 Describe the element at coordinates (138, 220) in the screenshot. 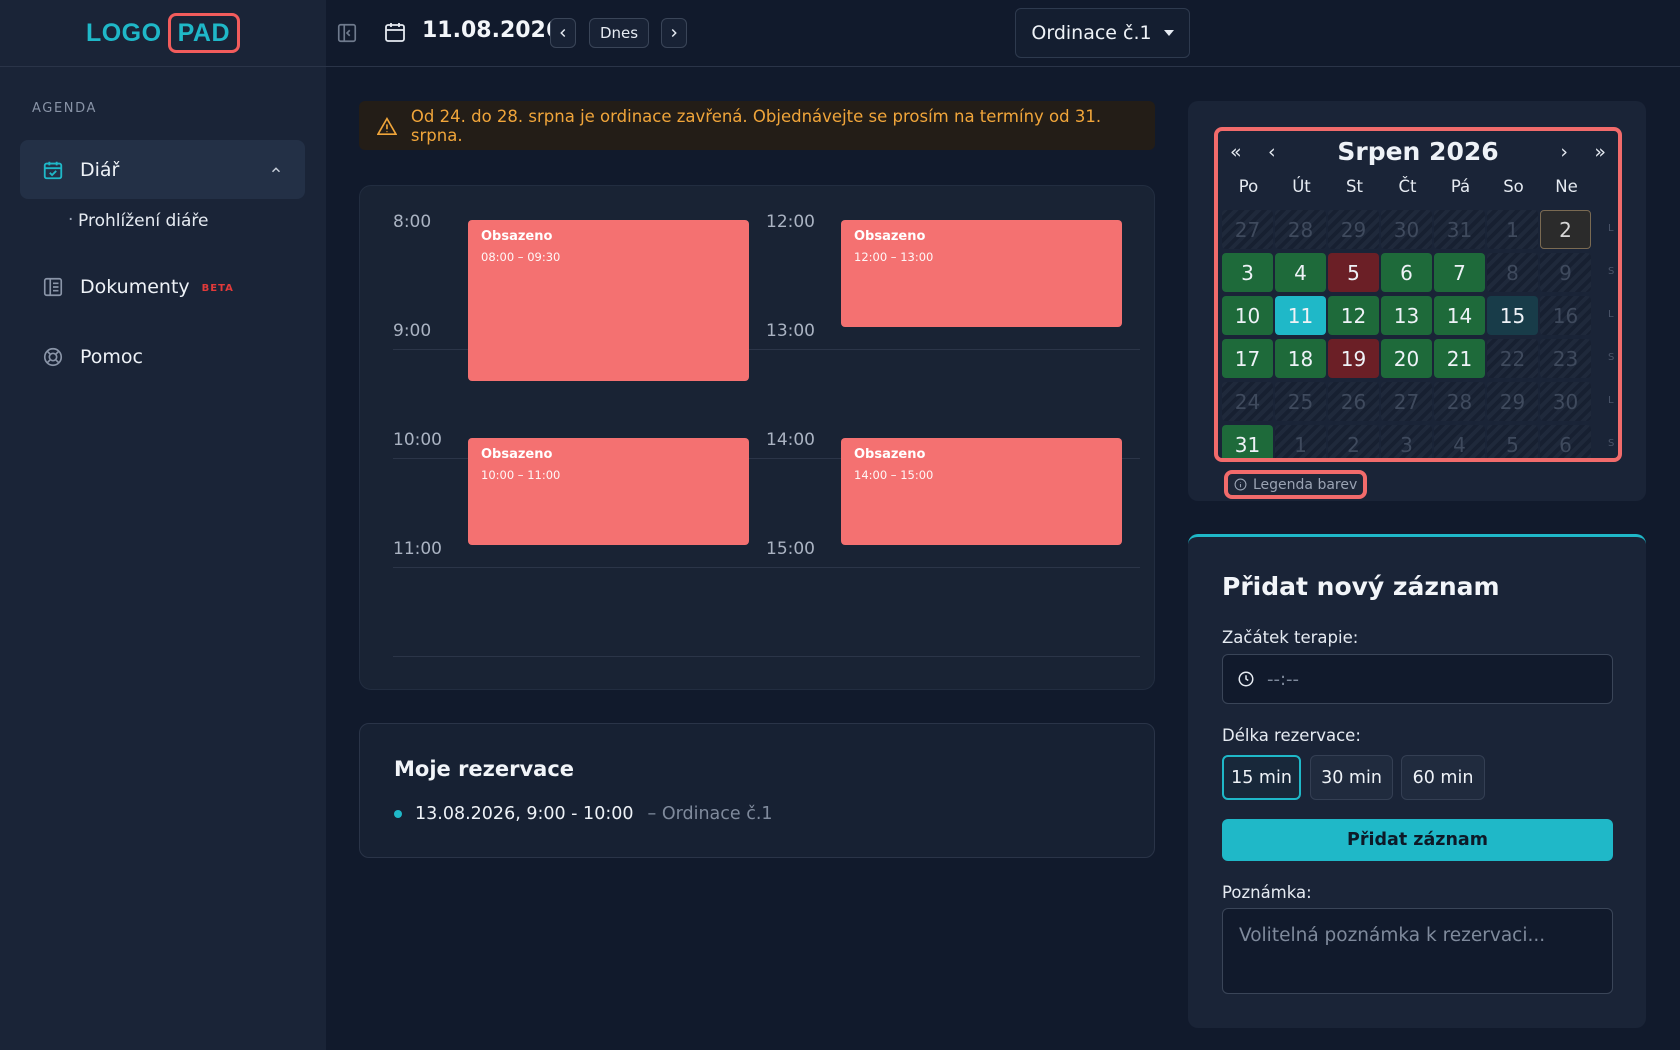

I see `sidebar-subitem-prohlizeni: Prohlížení diáře` at that location.